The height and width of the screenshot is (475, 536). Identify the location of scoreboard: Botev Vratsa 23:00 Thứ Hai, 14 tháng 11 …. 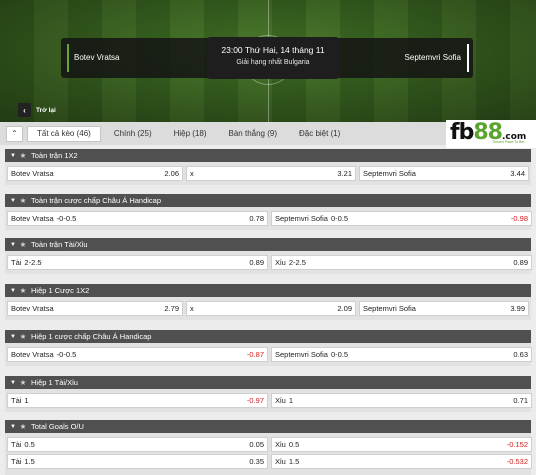
(267, 58).